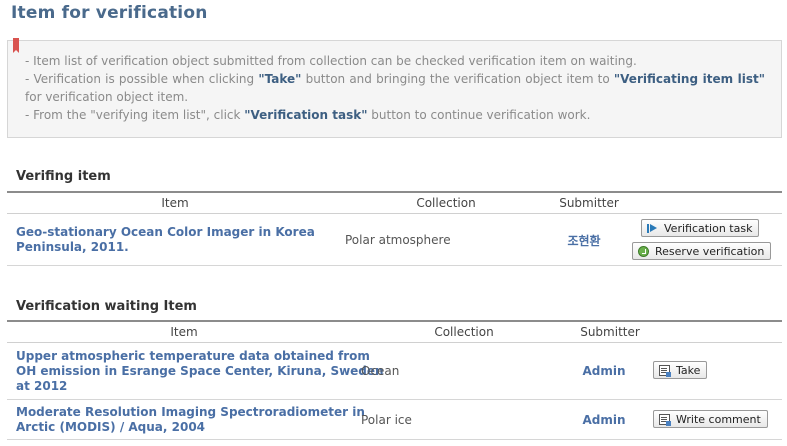 Image resolution: width=787 pixels, height=446 pixels. What do you see at coordinates (652, 228) in the screenshot?
I see `play-icon` at bounding box center [652, 228].